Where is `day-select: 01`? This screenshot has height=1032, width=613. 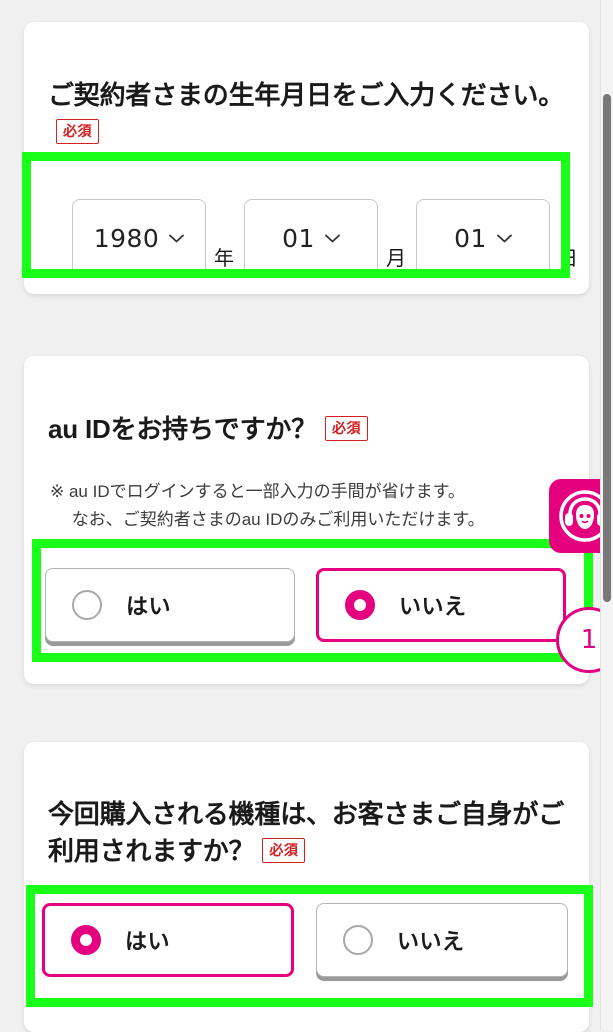
day-select: 01 is located at coordinates (483, 238).